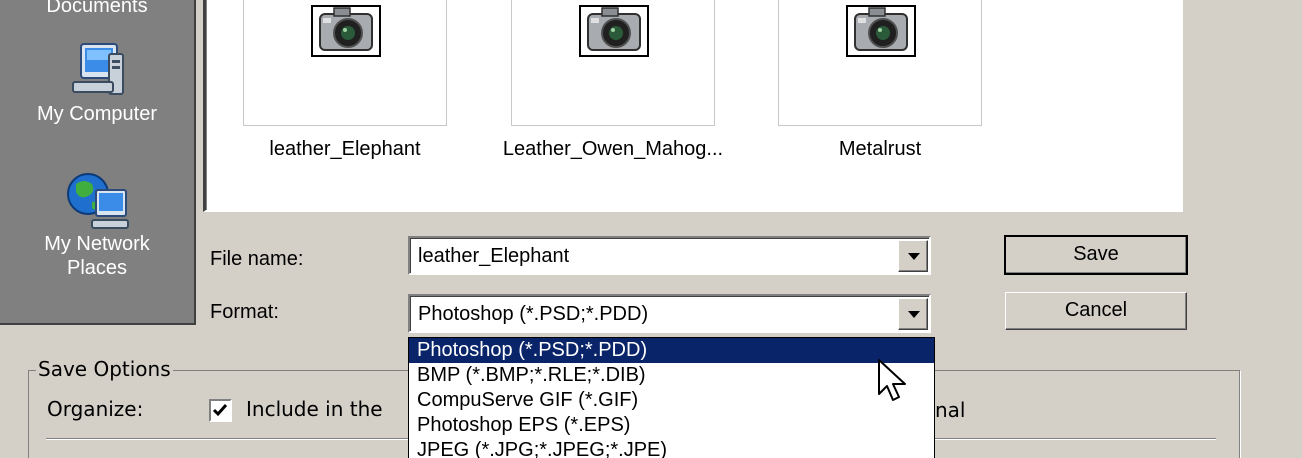 The width and height of the screenshot is (1302, 458). What do you see at coordinates (97, 114) in the screenshot?
I see `place-my-computer-label: My Computer` at bounding box center [97, 114].